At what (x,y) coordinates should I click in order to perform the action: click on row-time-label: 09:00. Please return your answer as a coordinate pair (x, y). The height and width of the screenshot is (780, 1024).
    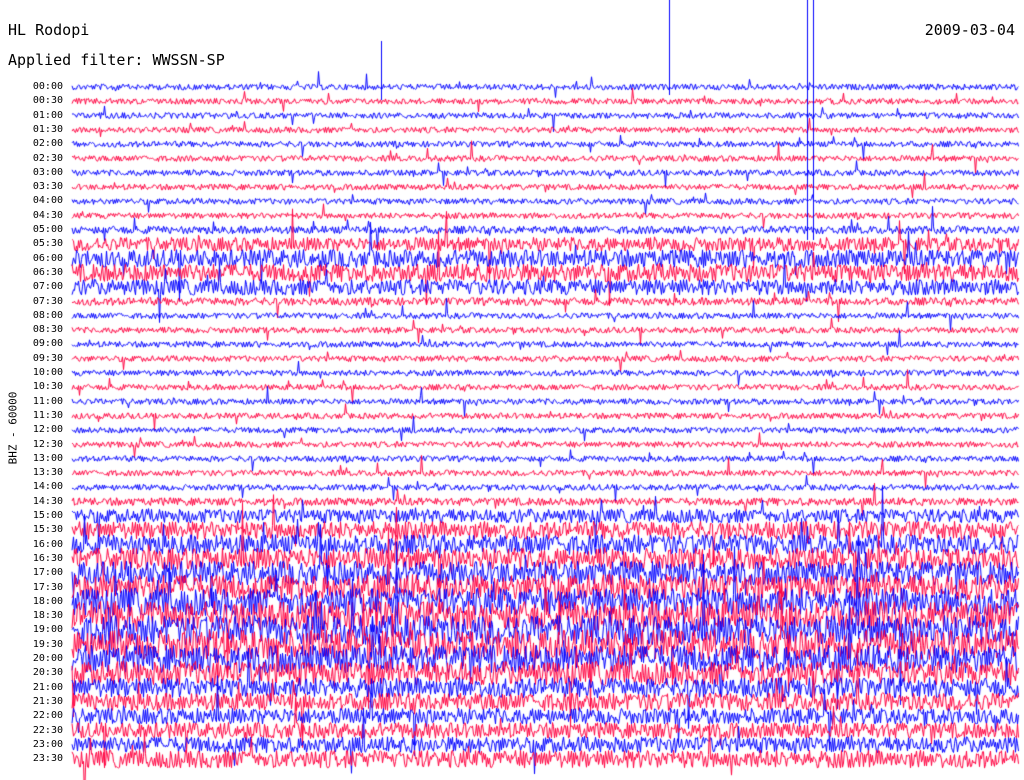
    Looking at the image, I should click on (47, 344).